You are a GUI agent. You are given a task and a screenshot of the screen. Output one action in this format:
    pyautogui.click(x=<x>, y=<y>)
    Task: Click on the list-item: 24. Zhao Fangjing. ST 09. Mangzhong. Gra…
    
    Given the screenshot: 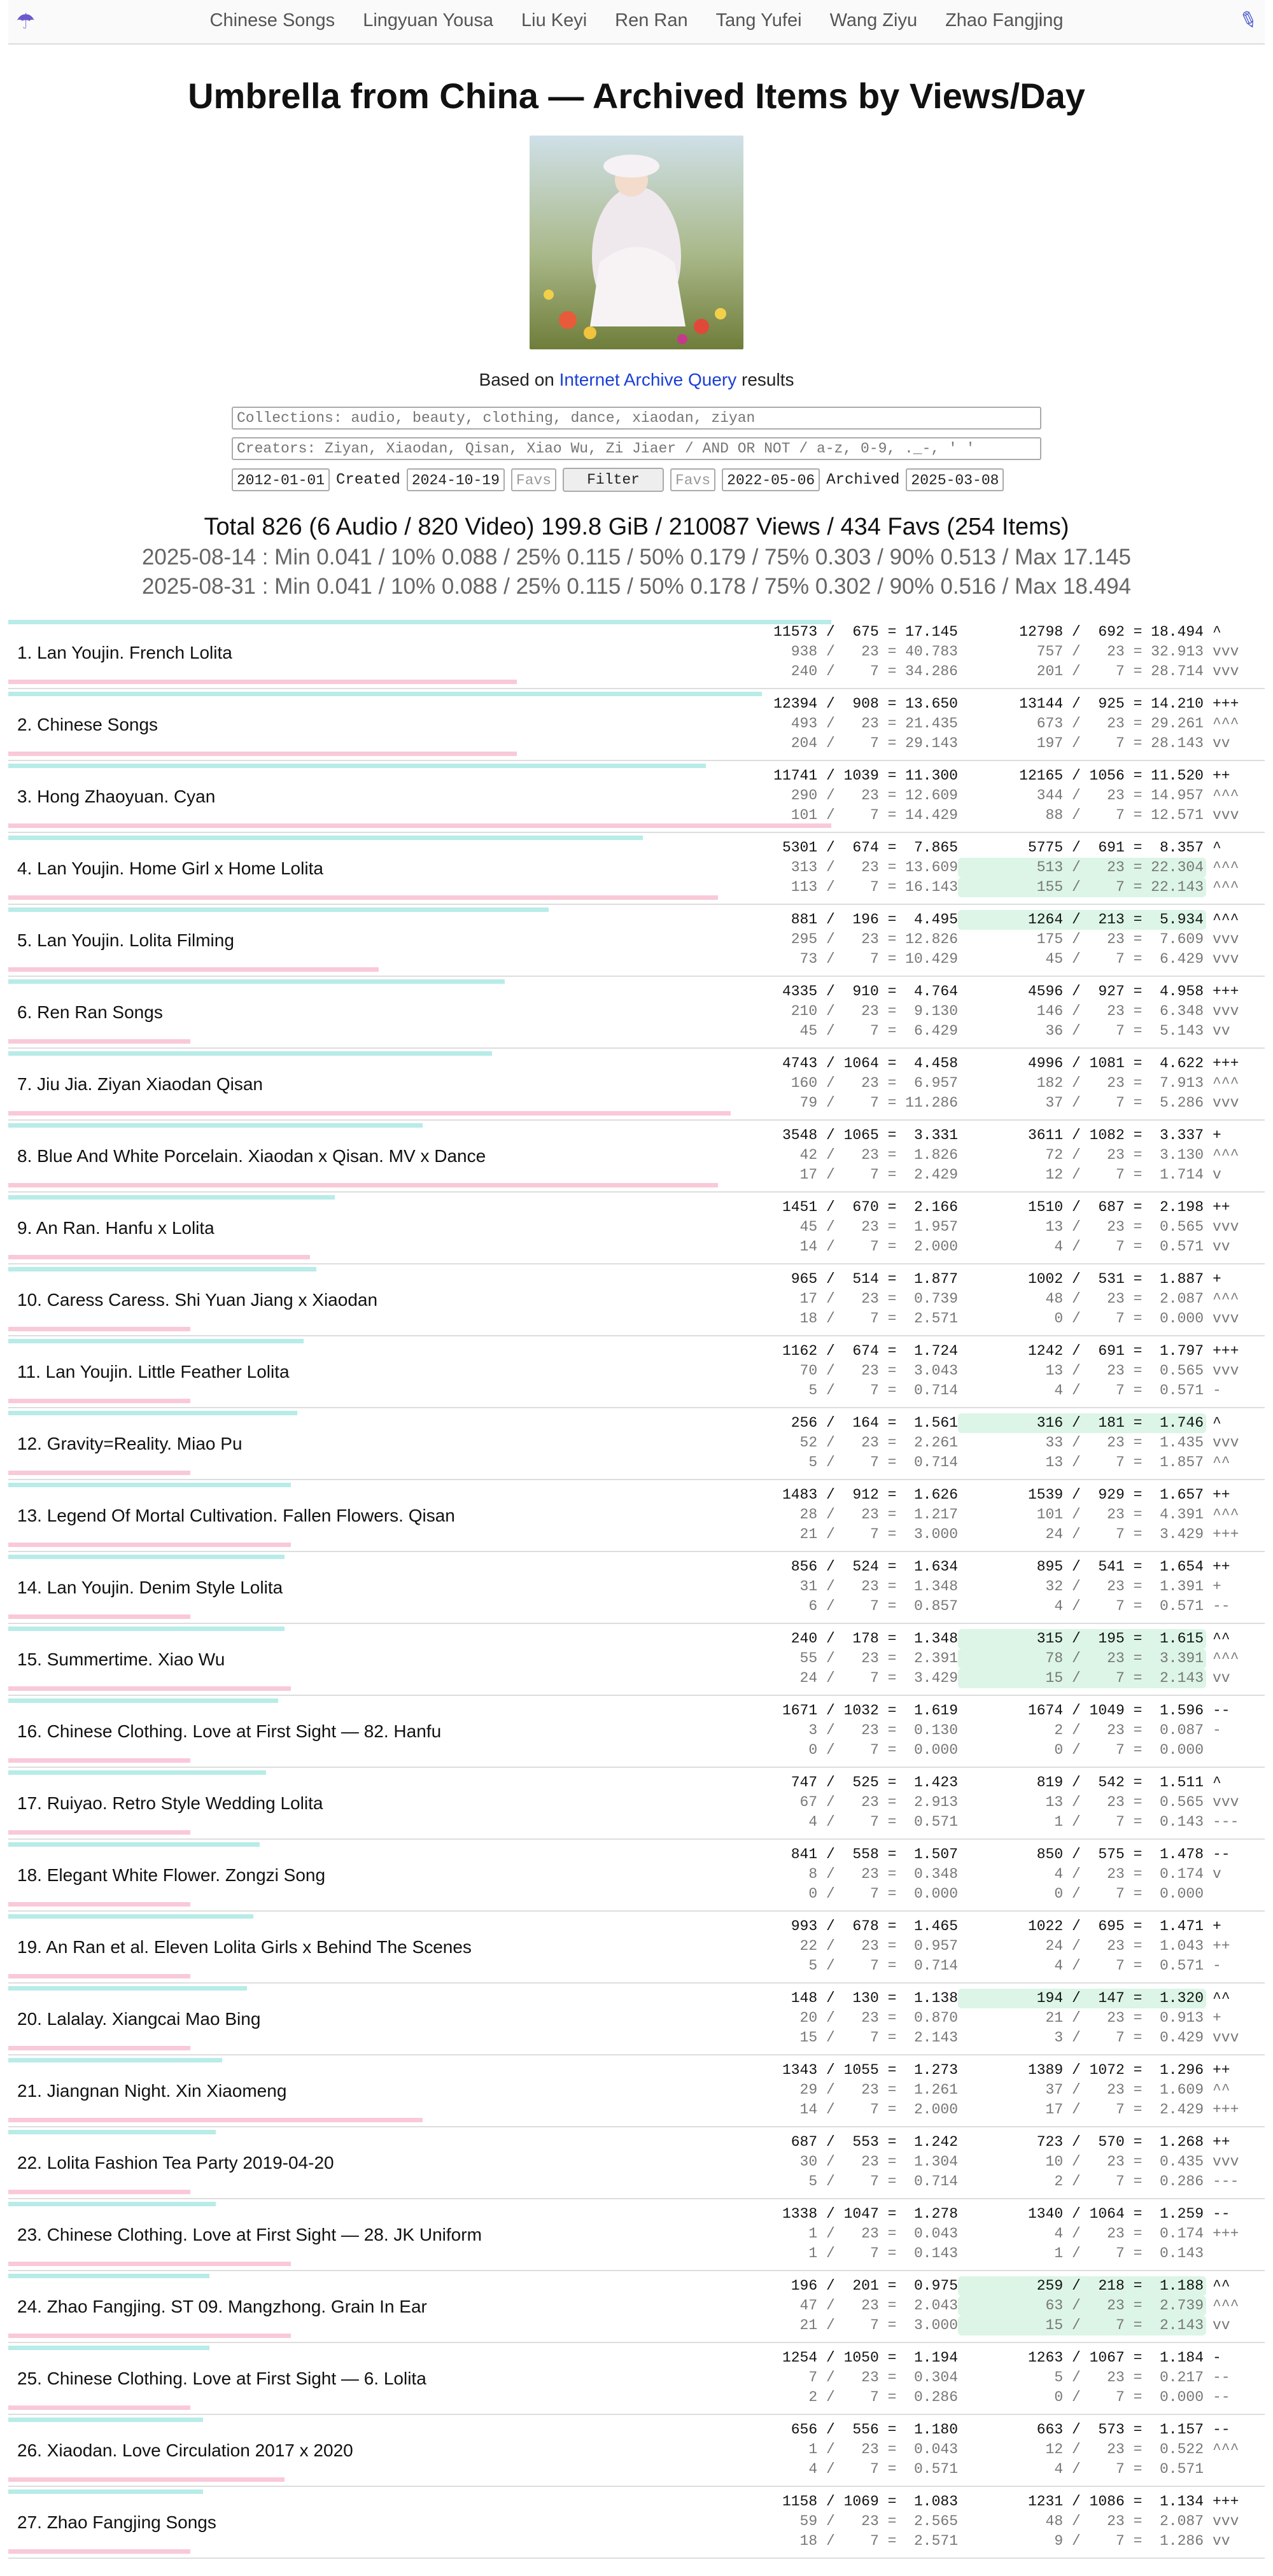 What is the action you would take?
    pyautogui.click(x=636, y=2307)
    